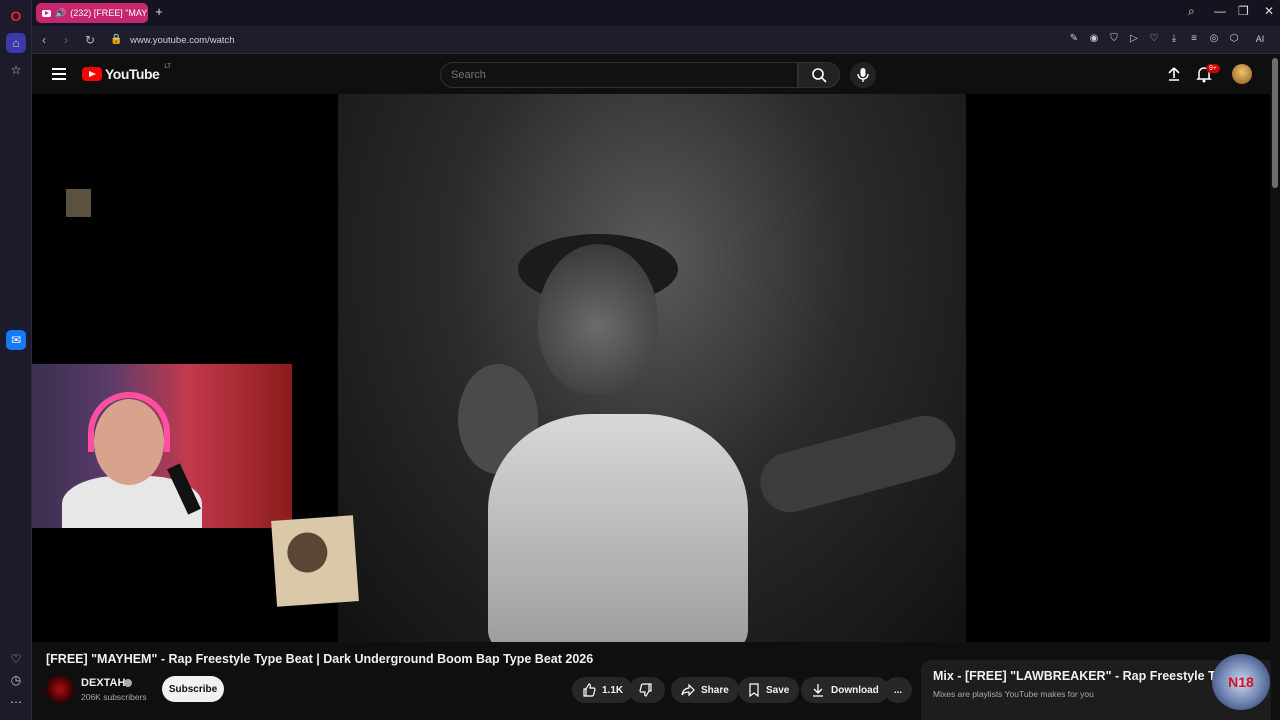 The width and height of the screenshot is (1280, 720). Describe the element at coordinates (16, 659) in the screenshot. I see `heart-icon: ♡` at that location.